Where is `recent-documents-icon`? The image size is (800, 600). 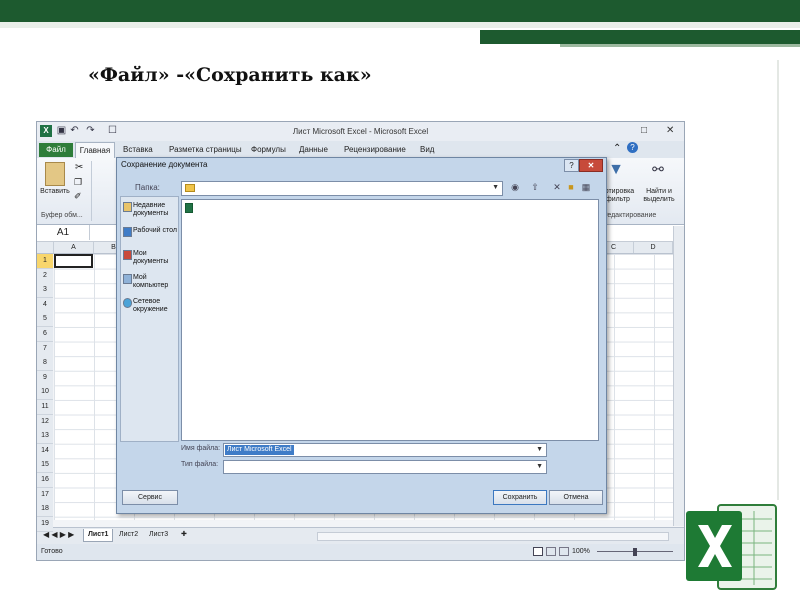 recent-documents-icon is located at coordinates (127, 207).